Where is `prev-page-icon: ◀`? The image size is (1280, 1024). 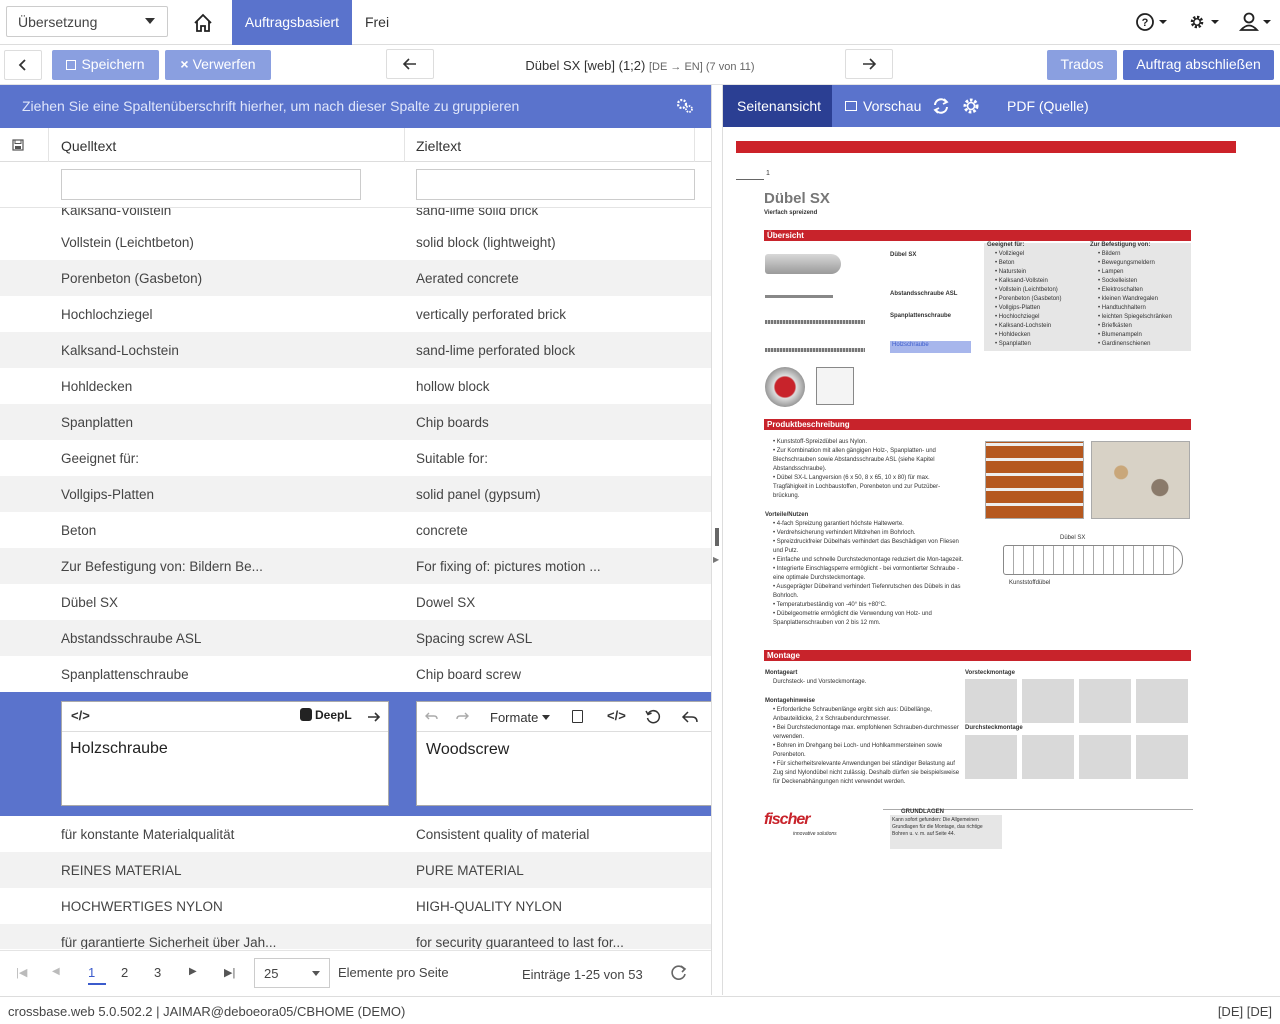 prev-page-icon: ◀ is located at coordinates (56, 971).